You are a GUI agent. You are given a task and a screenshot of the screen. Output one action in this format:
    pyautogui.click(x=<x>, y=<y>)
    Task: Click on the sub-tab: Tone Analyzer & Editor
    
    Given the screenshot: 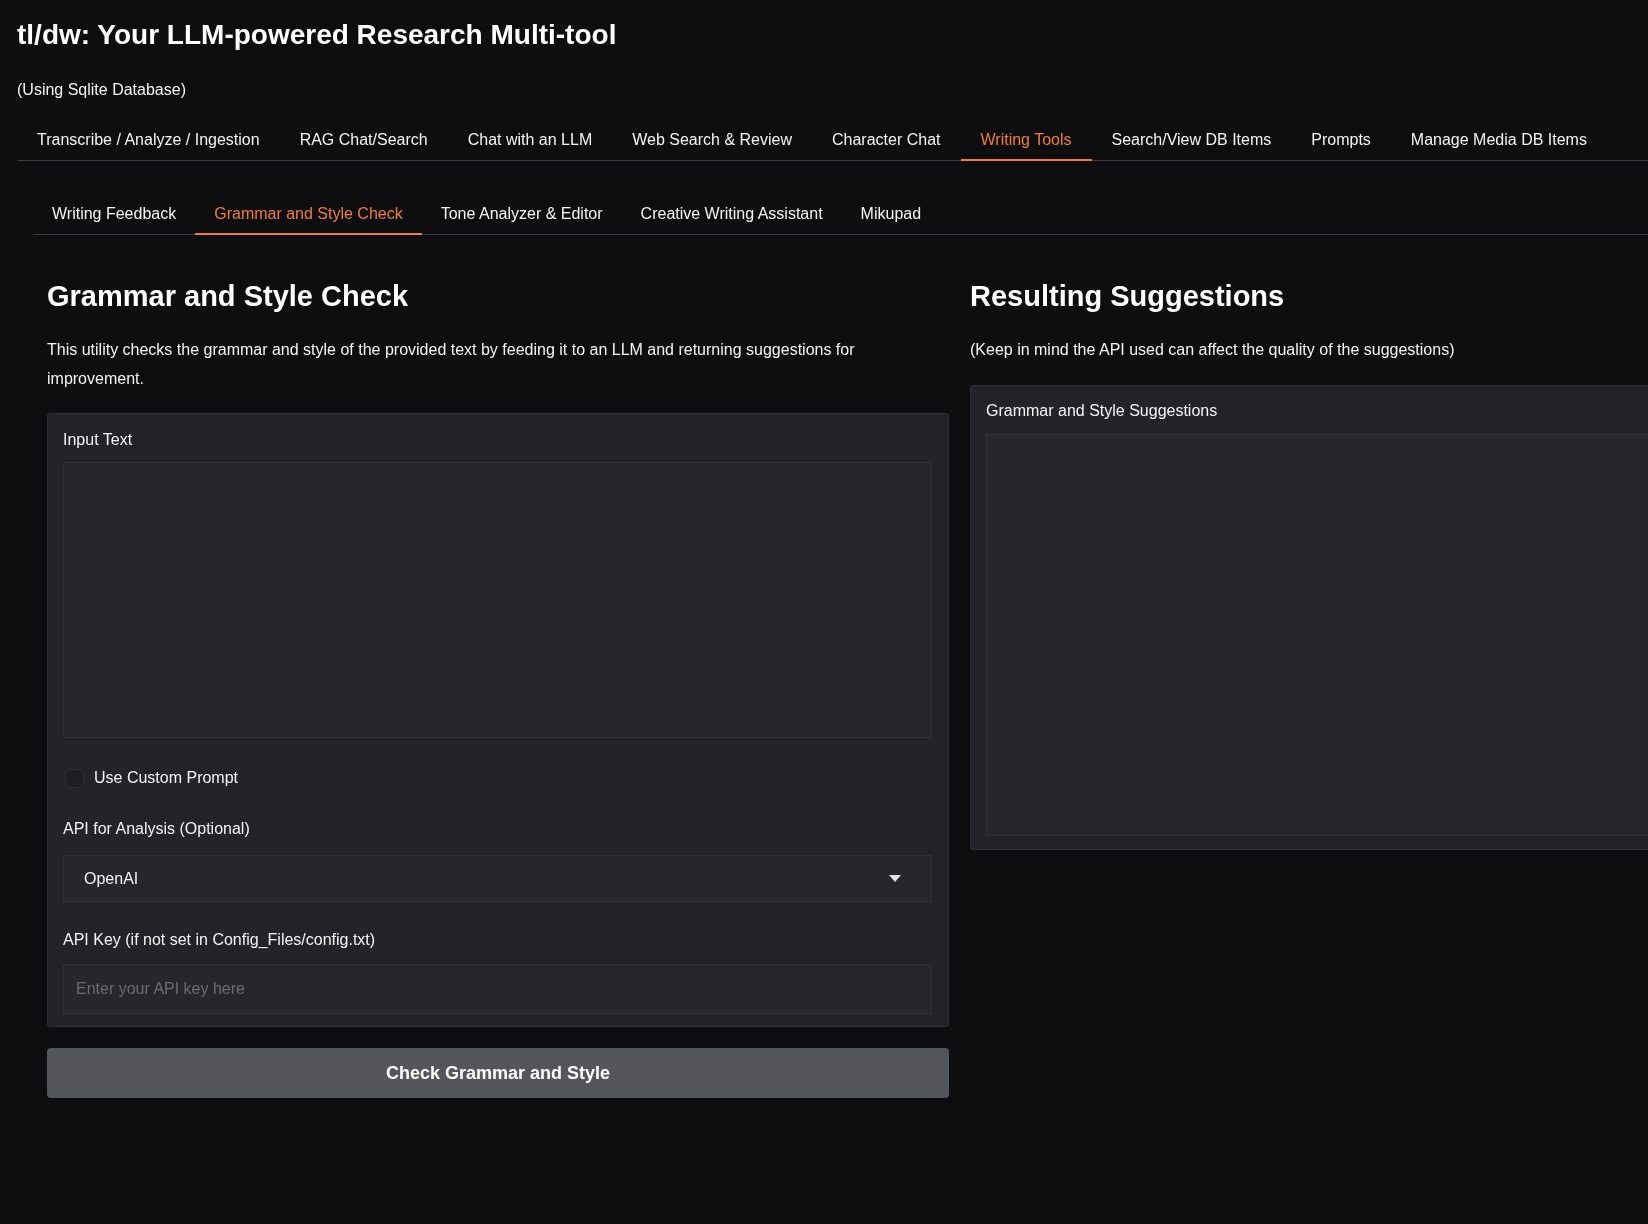 What is the action you would take?
    pyautogui.click(x=521, y=215)
    